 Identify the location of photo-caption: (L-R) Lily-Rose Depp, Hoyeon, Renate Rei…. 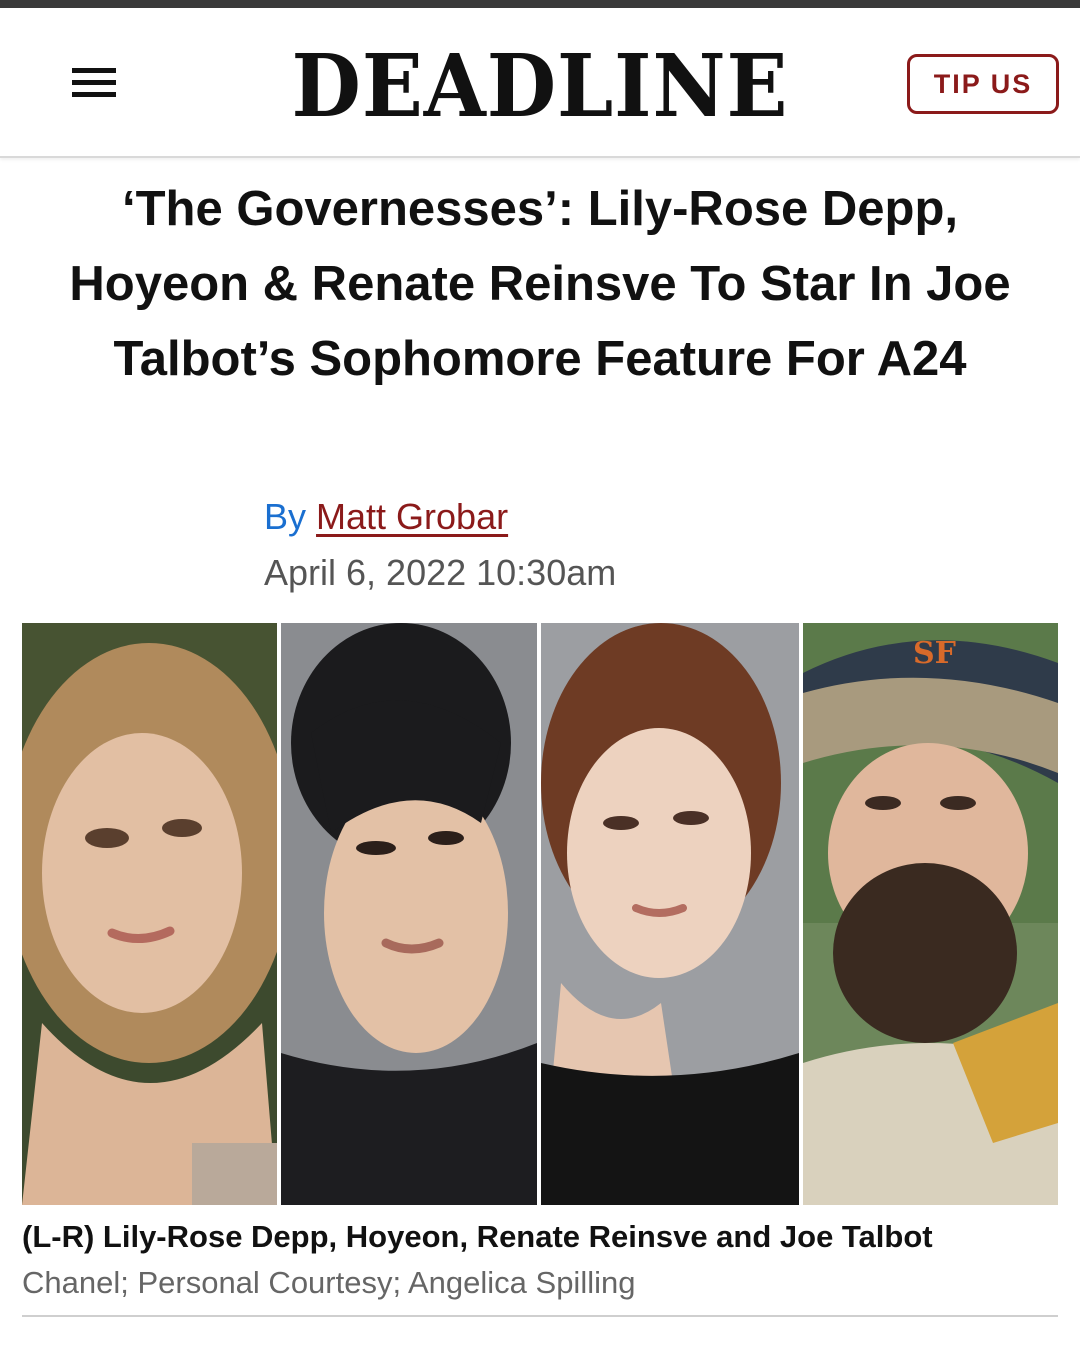
(477, 1236).